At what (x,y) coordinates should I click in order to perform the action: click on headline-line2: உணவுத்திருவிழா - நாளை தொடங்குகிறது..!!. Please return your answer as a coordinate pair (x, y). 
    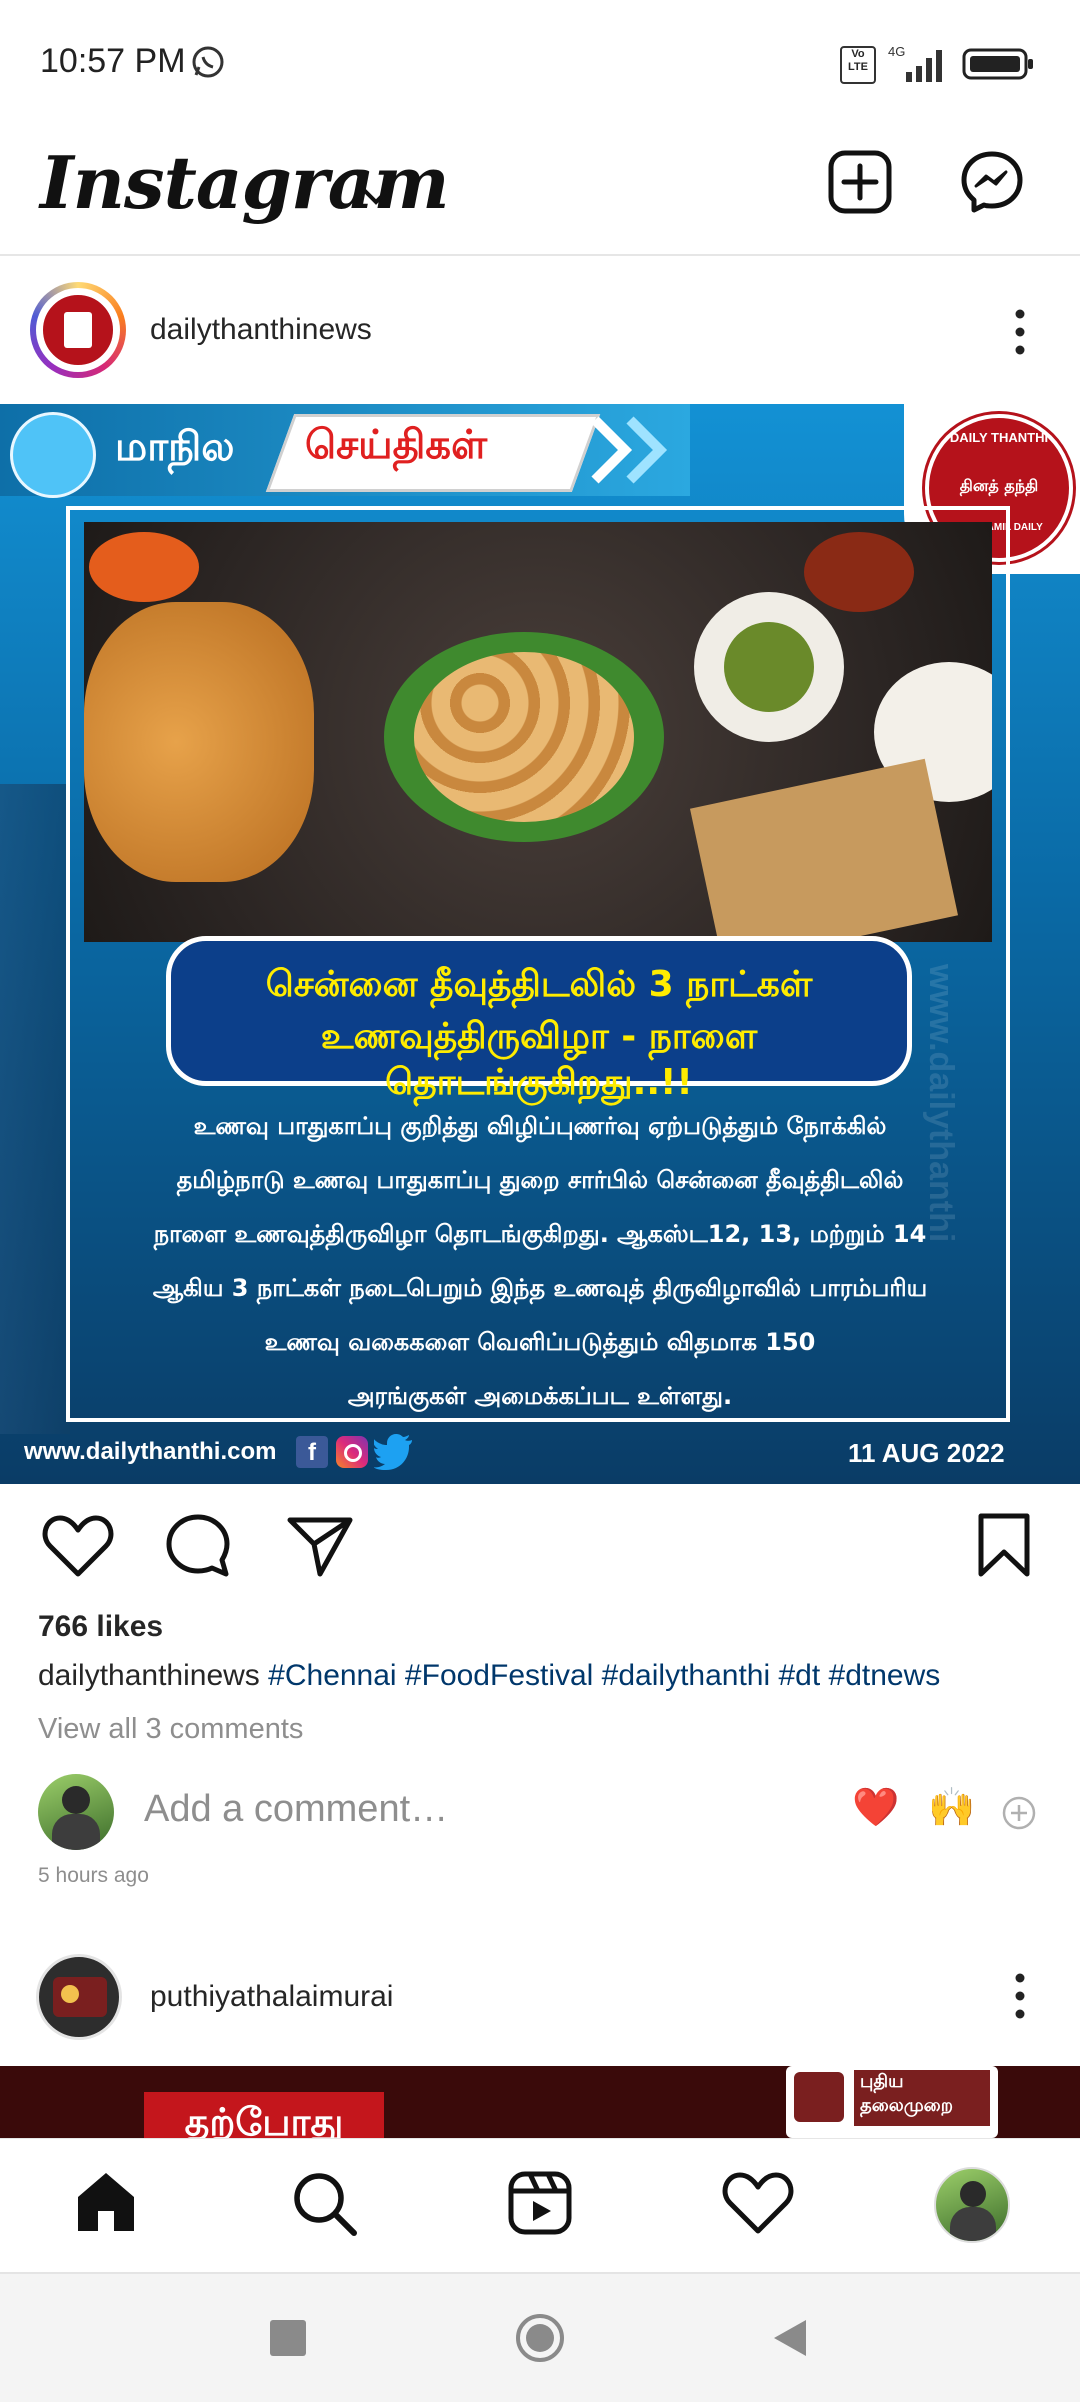
    Looking at the image, I should click on (539, 1059).